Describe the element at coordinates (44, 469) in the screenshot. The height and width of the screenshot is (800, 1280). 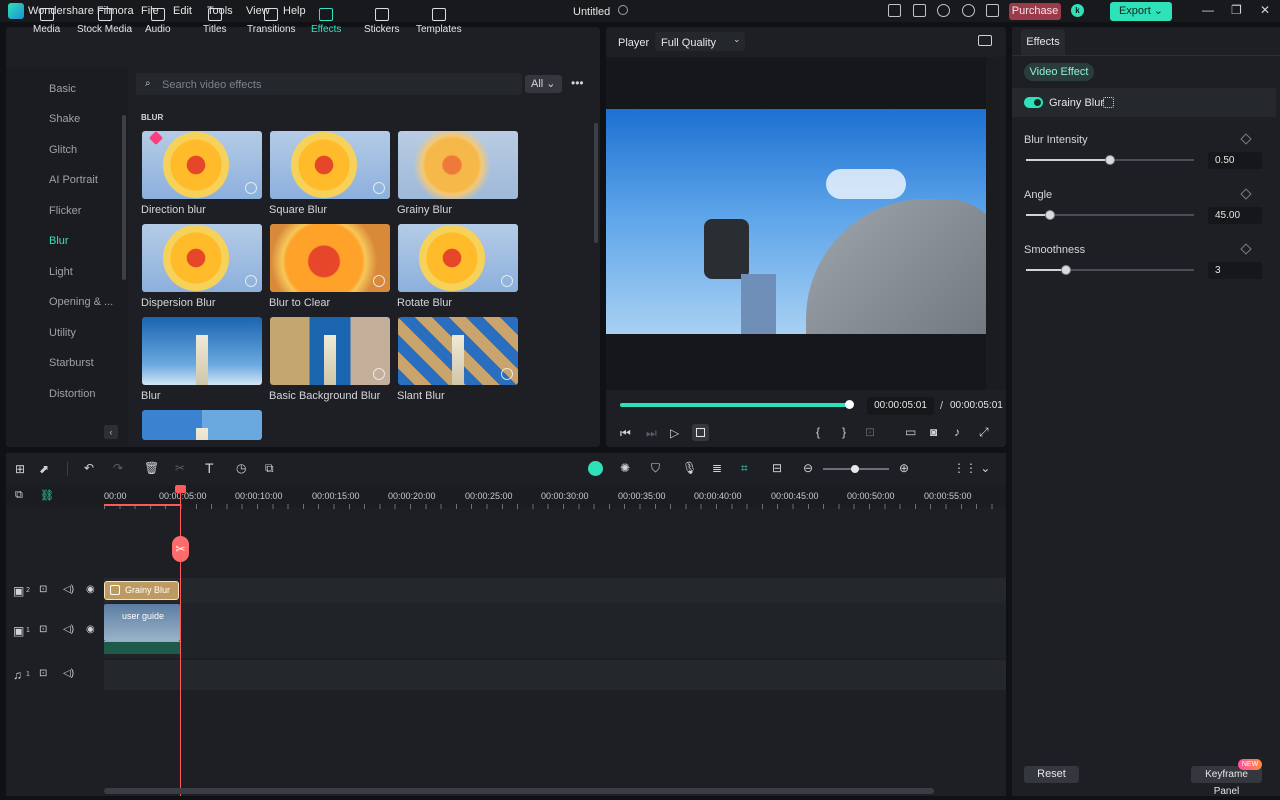
I see `select-pointer-icon: ⬈` at that location.